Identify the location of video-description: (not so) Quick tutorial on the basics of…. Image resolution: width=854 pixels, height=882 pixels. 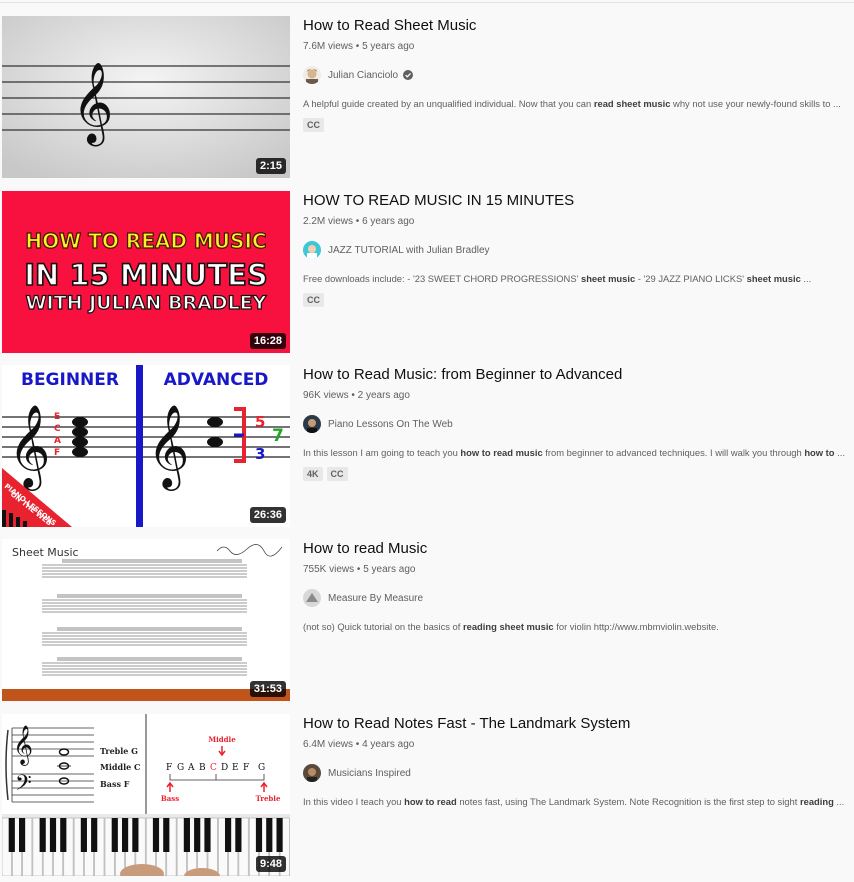
(511, 626).